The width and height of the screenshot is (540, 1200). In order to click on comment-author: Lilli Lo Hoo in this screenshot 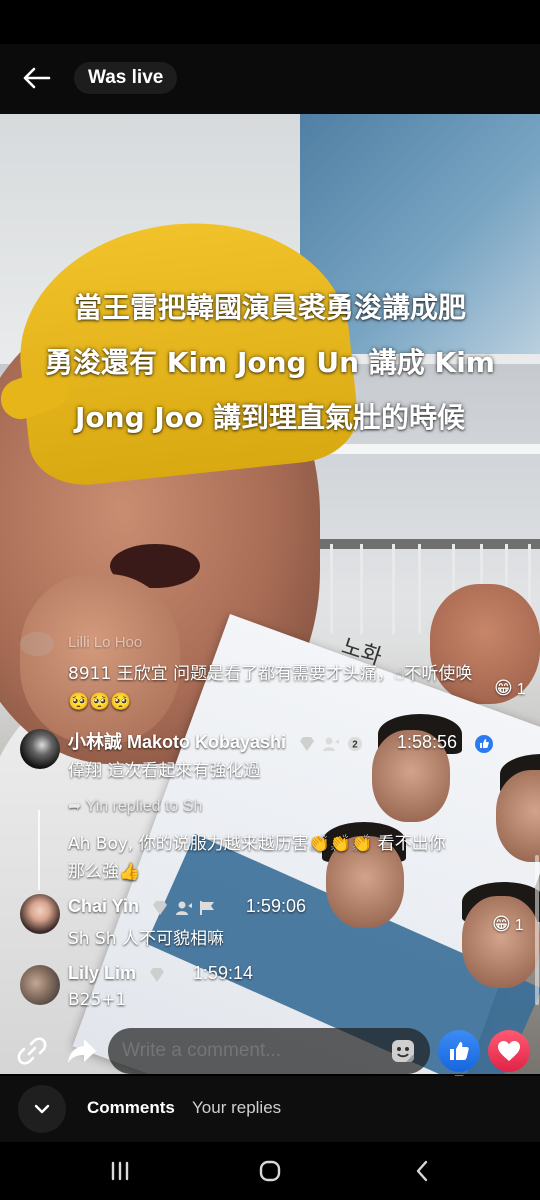, I will do `click(105, 642)`.